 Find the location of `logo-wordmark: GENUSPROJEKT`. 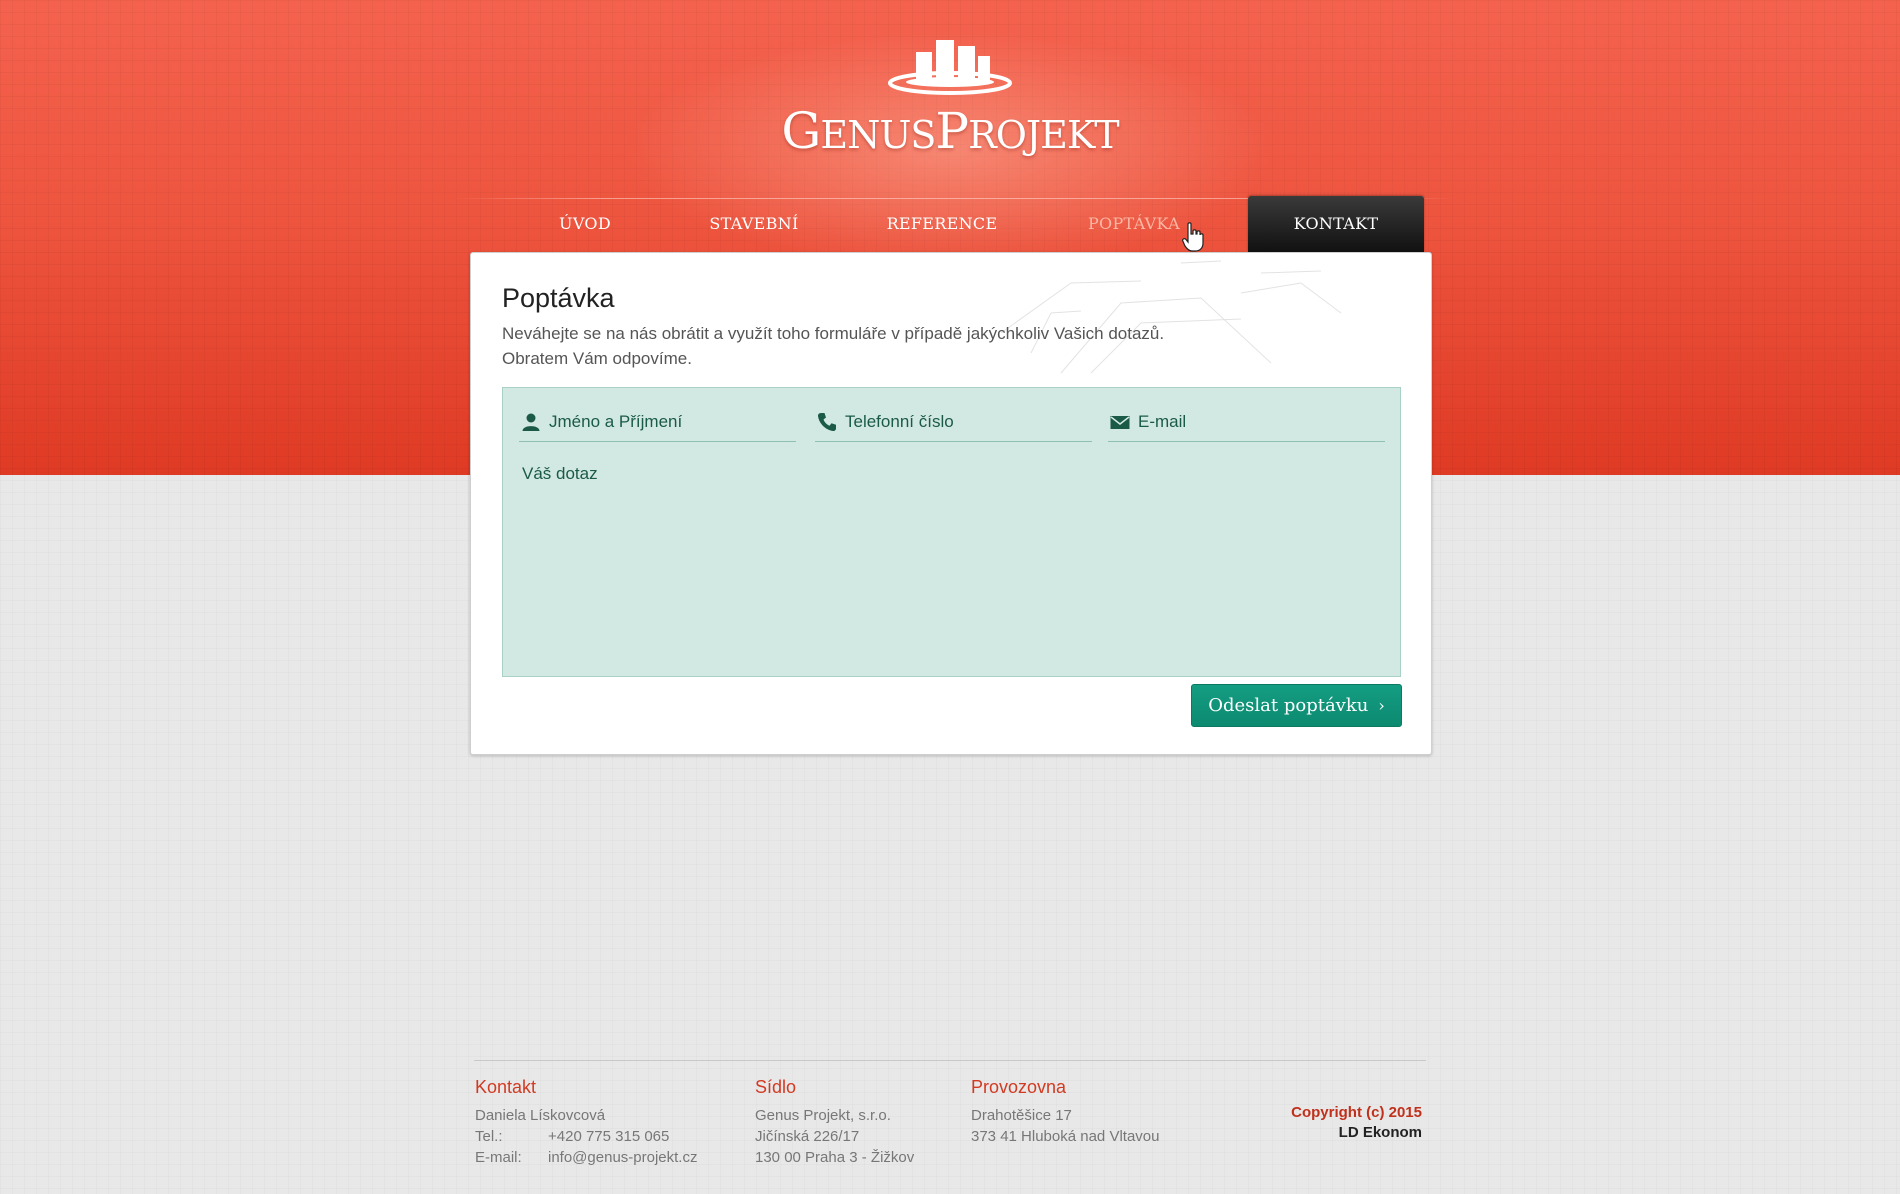

logo-wordmark: GENUSPROJEKT is located at coordinates (950, 131).